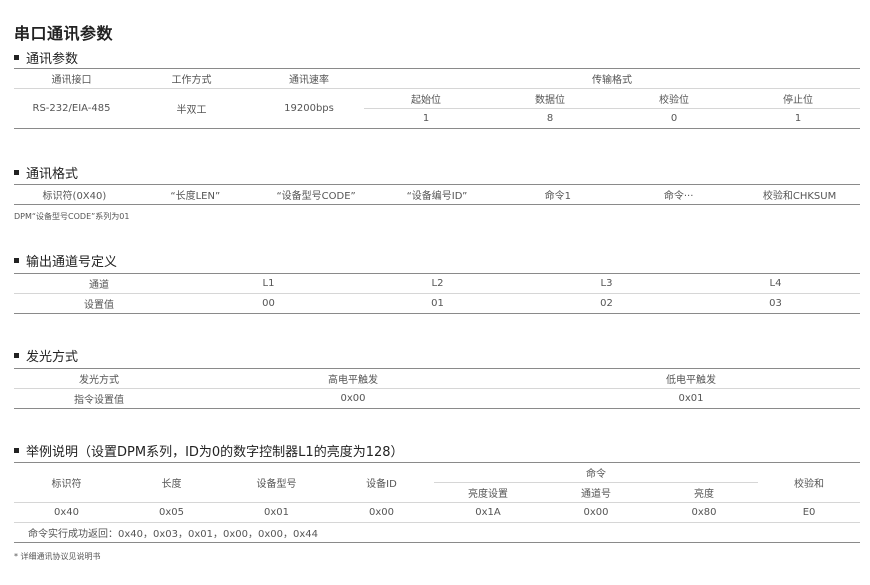 The height and width of the screenshot is (585, 870). Describe the element at coordinates (276, 482) in the screenshot. I see `header-cell: 设备型号` at that location.